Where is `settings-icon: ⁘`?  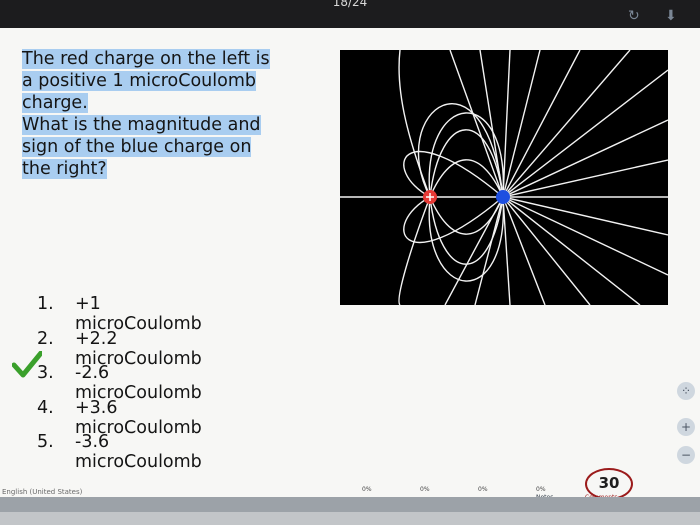 settings-icon: ⁘ is located at coordinates (686, 391).